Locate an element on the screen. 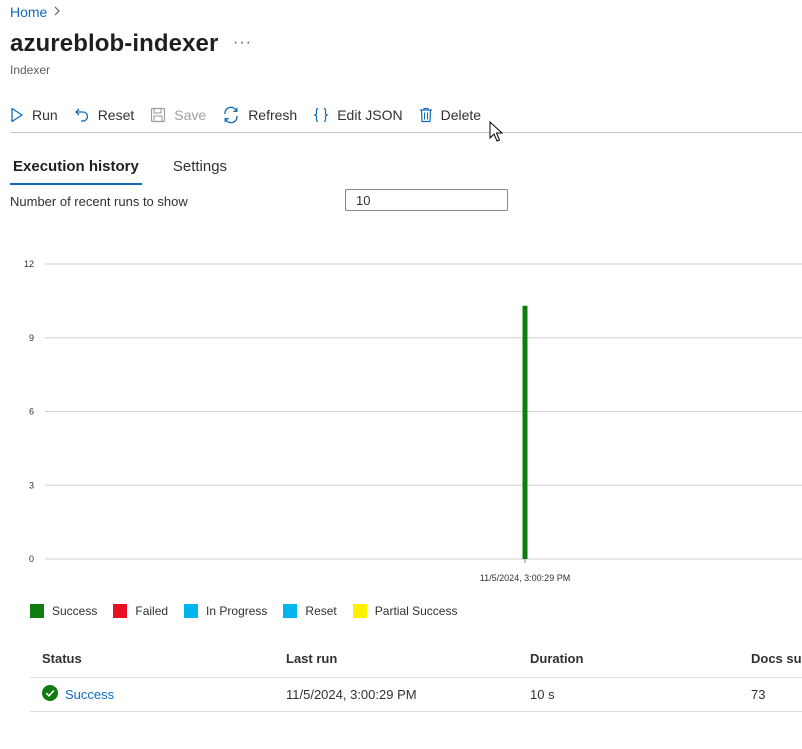 The image size is (802, 749). recent-runs-label: Number of recent runs to show is located at coordinates (99, 201).